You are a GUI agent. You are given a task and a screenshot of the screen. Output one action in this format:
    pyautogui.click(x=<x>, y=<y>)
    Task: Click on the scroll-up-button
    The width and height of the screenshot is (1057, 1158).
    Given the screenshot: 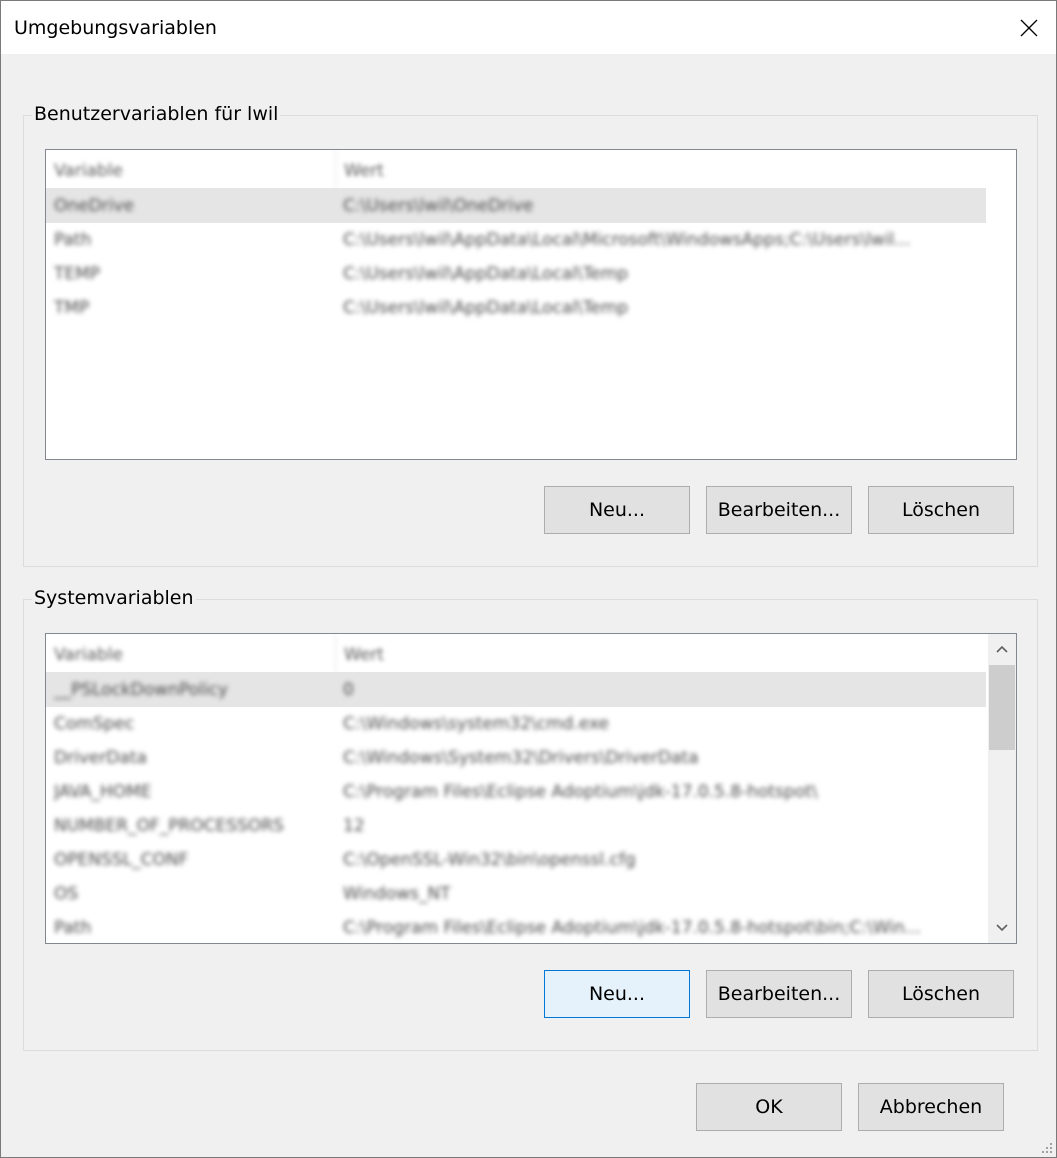 What is the action you would take?
    pyautogui.click(x=1002, y=649)
    